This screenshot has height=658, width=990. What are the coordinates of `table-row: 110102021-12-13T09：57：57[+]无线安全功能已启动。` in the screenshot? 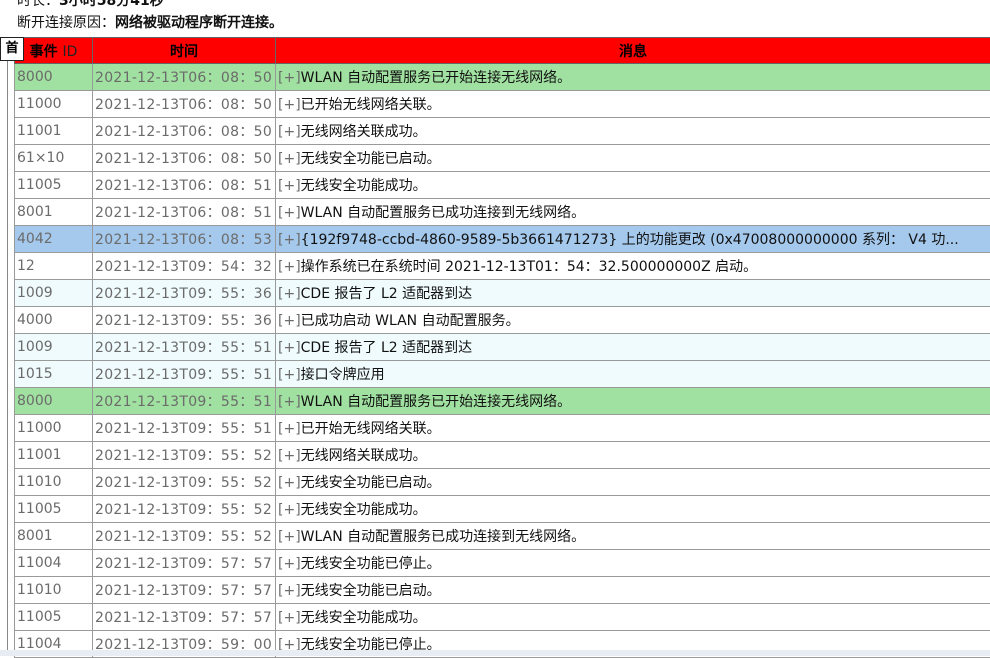 It's located at (502, 590).